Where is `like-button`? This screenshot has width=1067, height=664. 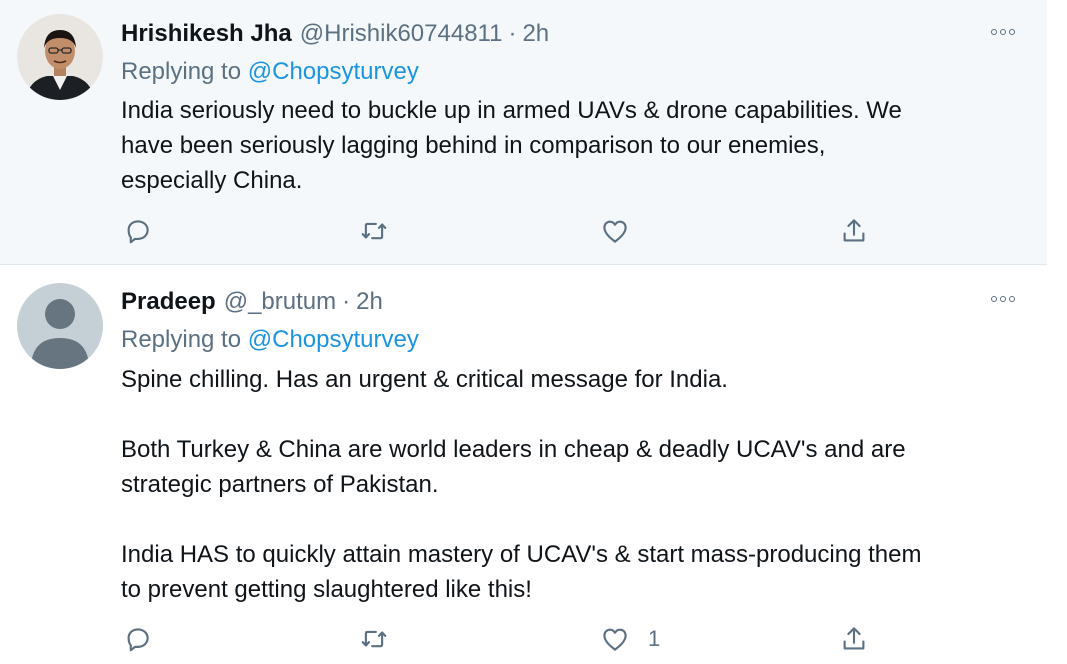
like-button is located at coordinates (624, 231).